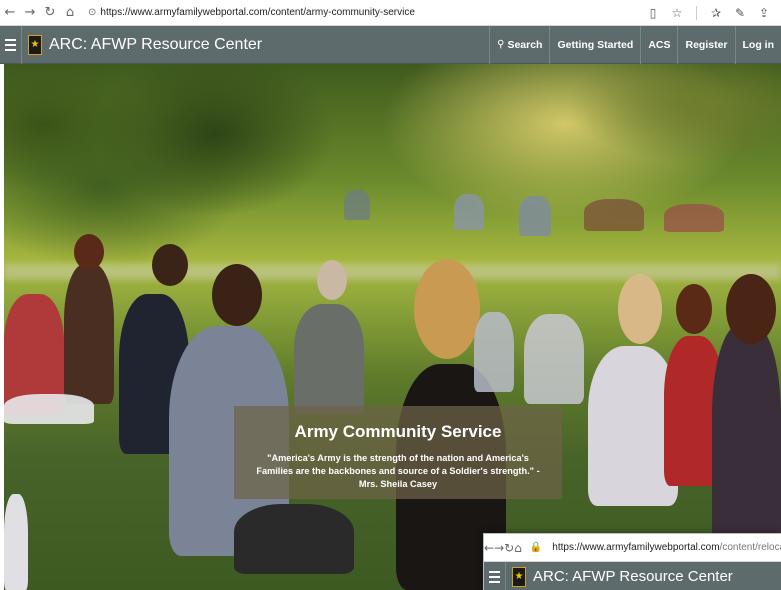 The width and height of the screenshot is (781, 590). Describe the element at coordinates (392, 272) in the screenshot. I see `hero-path` at that location.